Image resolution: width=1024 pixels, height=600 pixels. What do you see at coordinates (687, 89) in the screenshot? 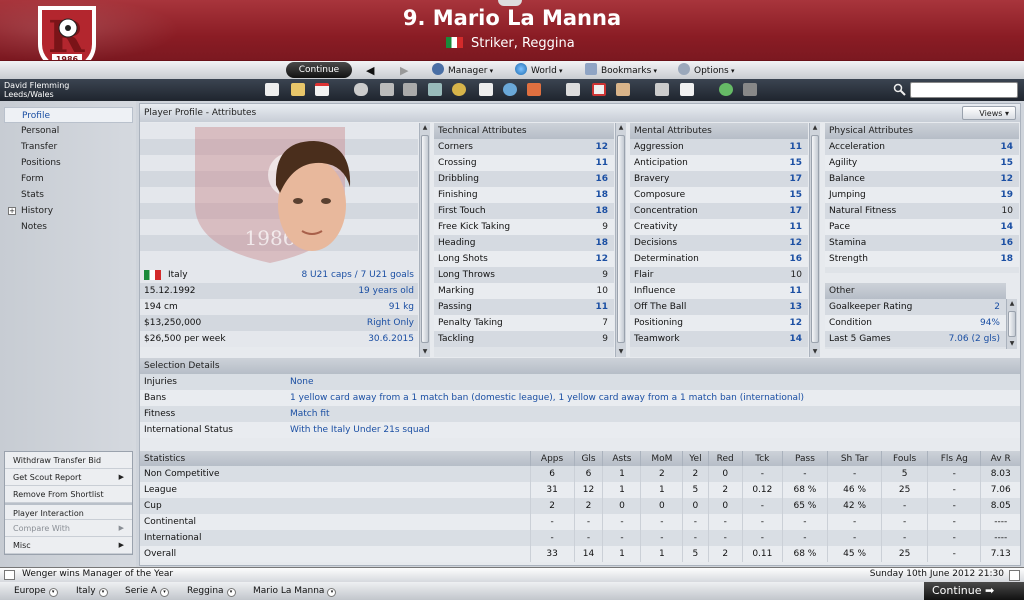
I see `report-icon` at bounding box center [687, 89].